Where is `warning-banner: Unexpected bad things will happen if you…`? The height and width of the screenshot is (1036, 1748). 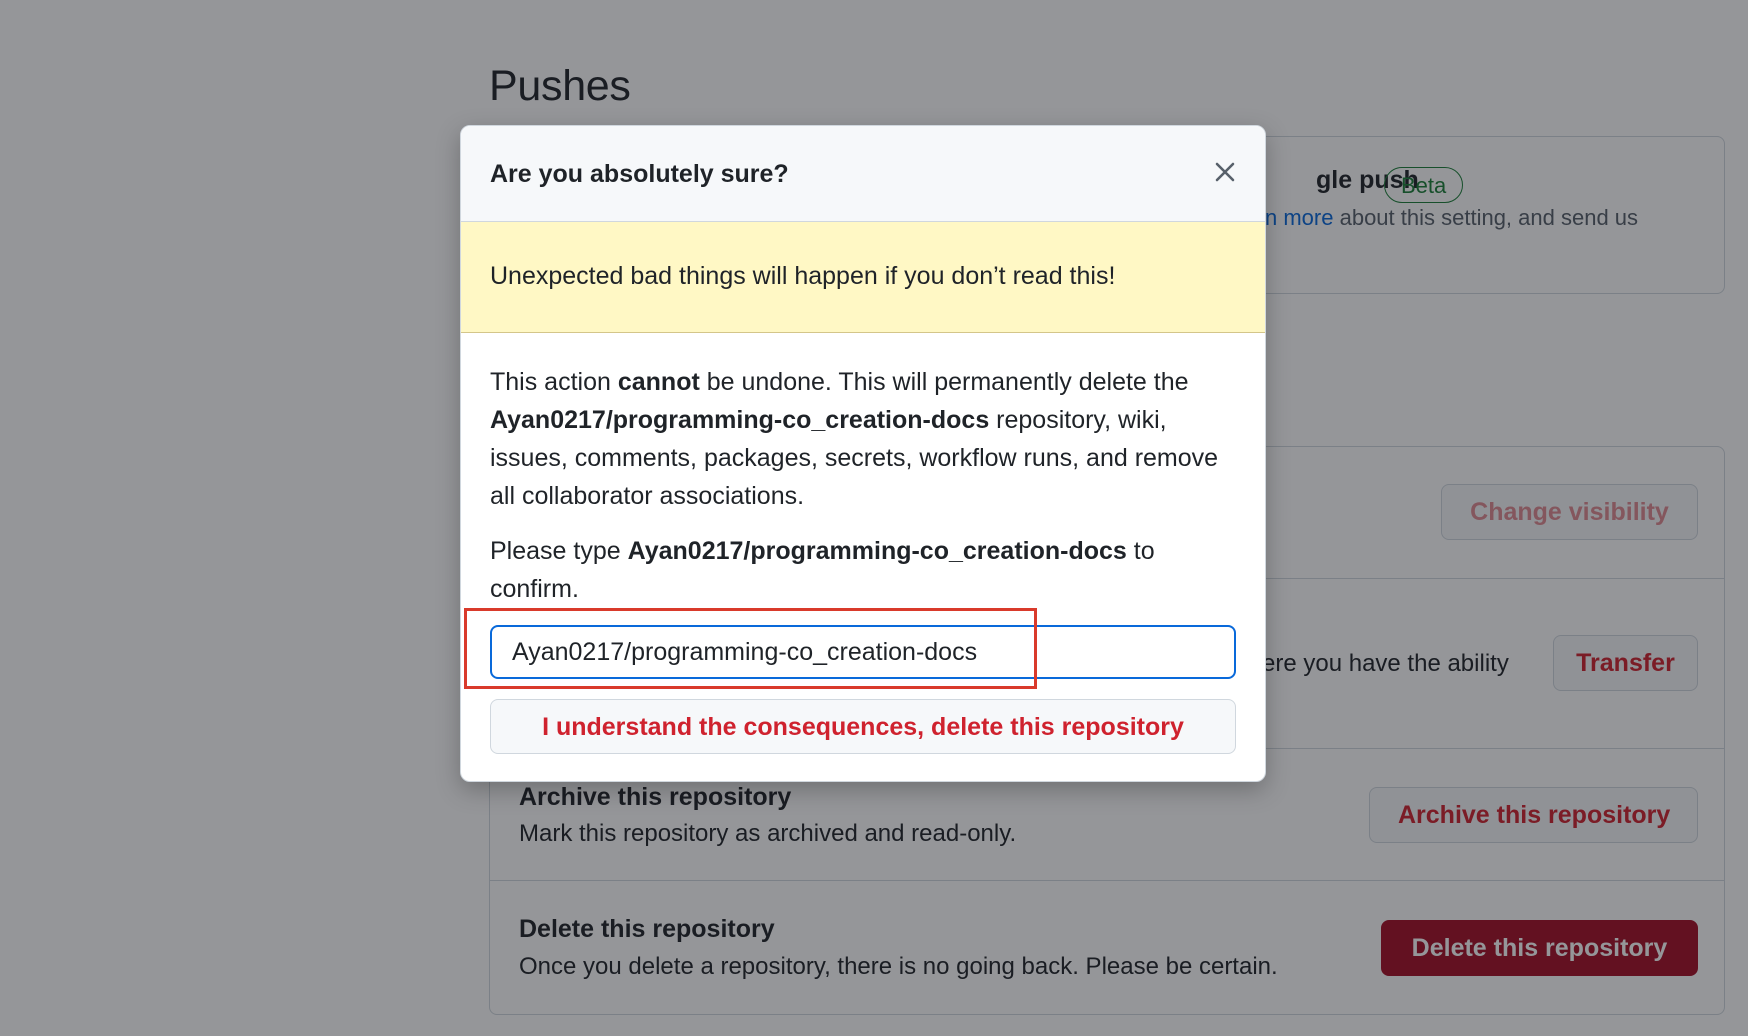 warning-banner: Unexpected bad things will happen if you… is located at coordinates (863, 277).